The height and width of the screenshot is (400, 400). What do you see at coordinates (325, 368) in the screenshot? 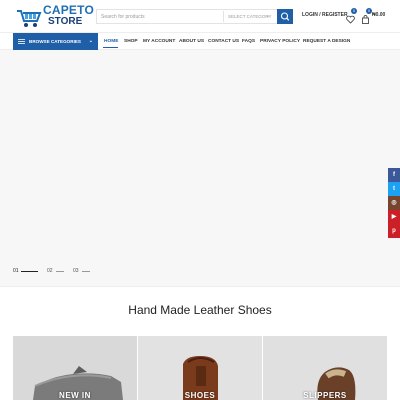
I see `category-card-slippers: SLIPPERS` at bounding box center [325, 368].